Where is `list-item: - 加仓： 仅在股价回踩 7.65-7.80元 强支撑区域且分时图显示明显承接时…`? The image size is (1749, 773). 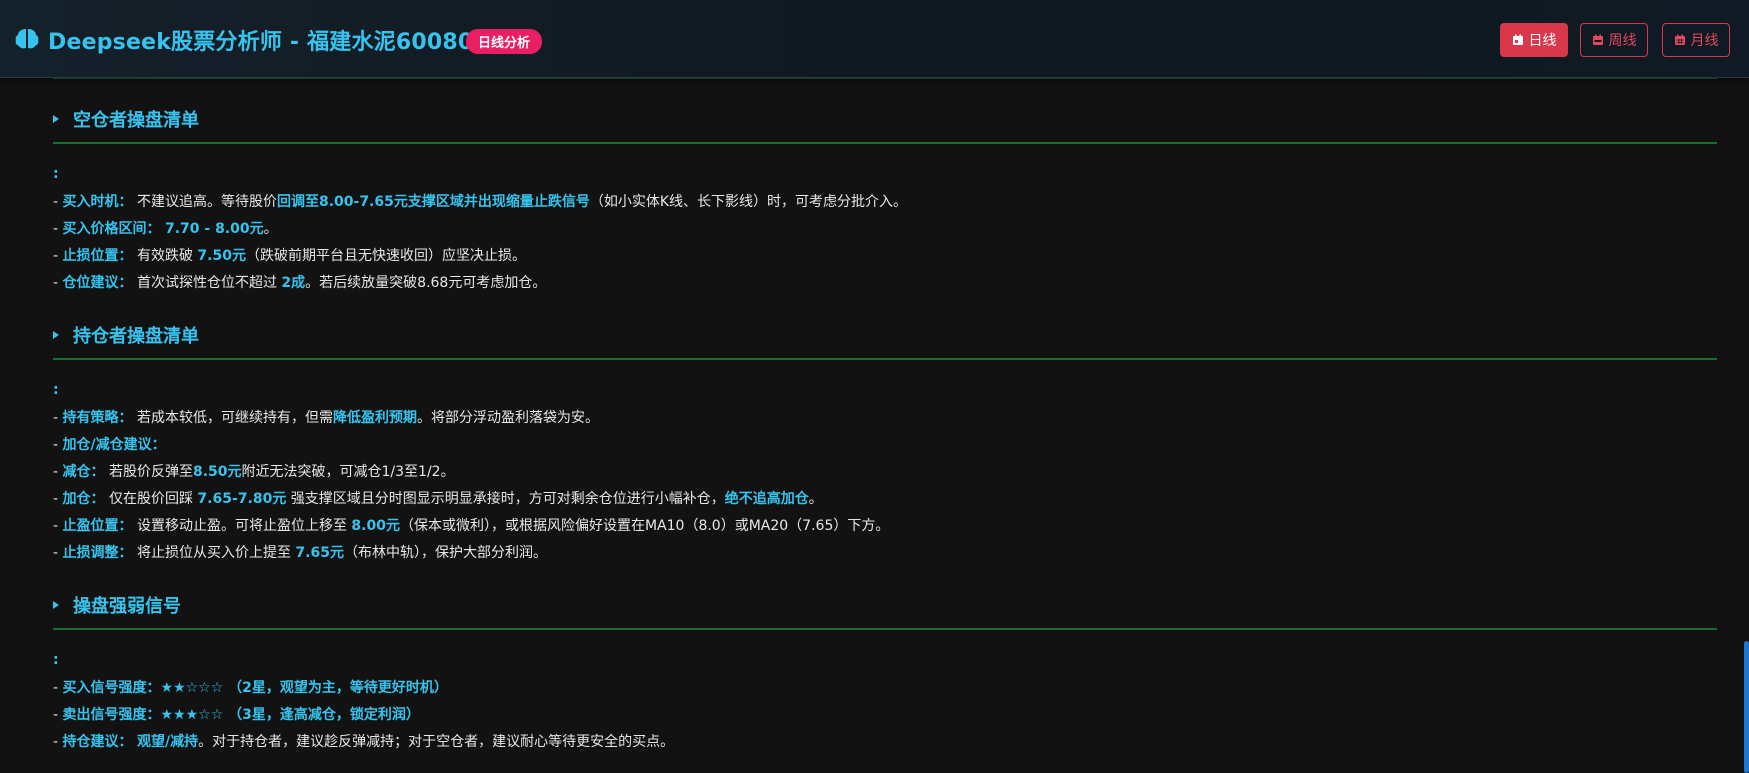 list-item: - 加仓： 仅在股价回踩 7.65-7.80元 强支撑区域且分时图显示明显承接时… is located at coordinates (438, 499).